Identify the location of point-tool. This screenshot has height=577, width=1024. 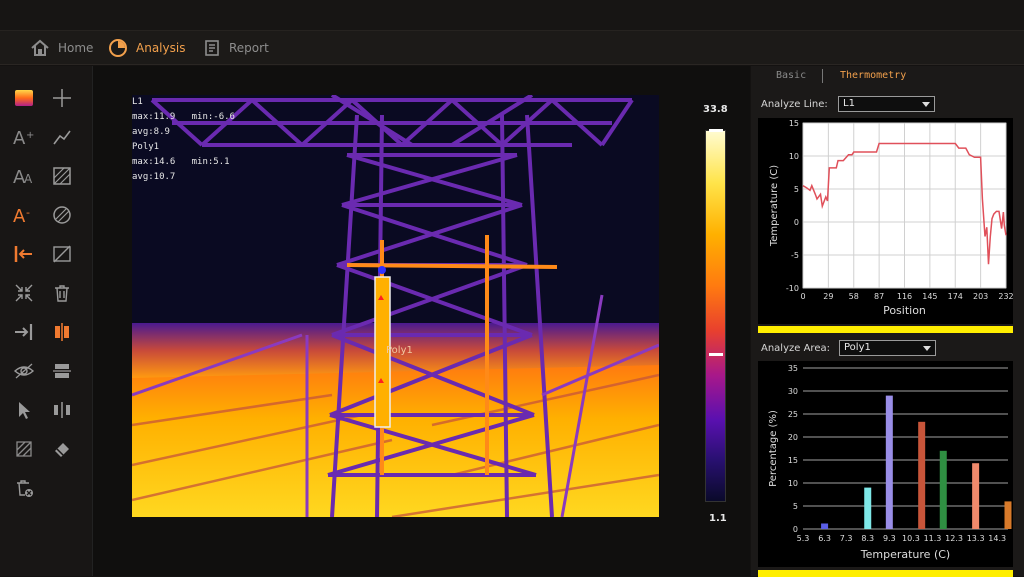
(62, 98).